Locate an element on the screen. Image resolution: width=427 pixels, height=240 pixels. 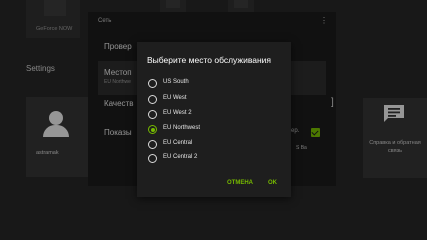
ok-button: OK is located at coordinates (272, 183).